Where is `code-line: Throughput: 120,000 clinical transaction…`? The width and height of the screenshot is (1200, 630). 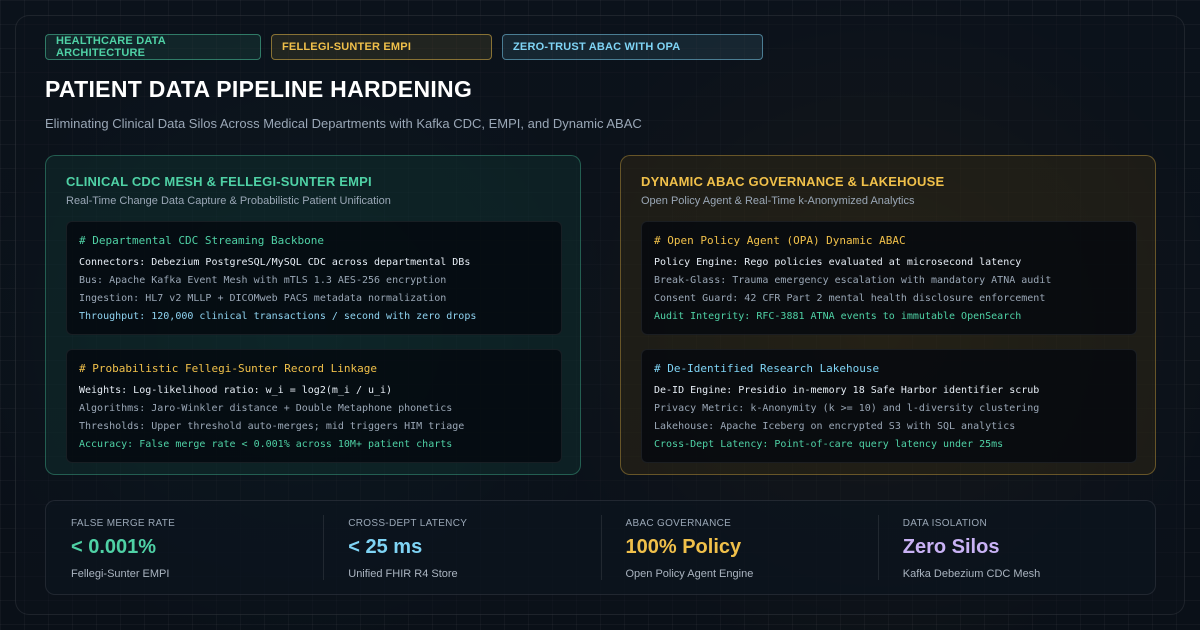 code-line: Throughput: 120,000 clinical transaction… is located at coordinates (278, 316).